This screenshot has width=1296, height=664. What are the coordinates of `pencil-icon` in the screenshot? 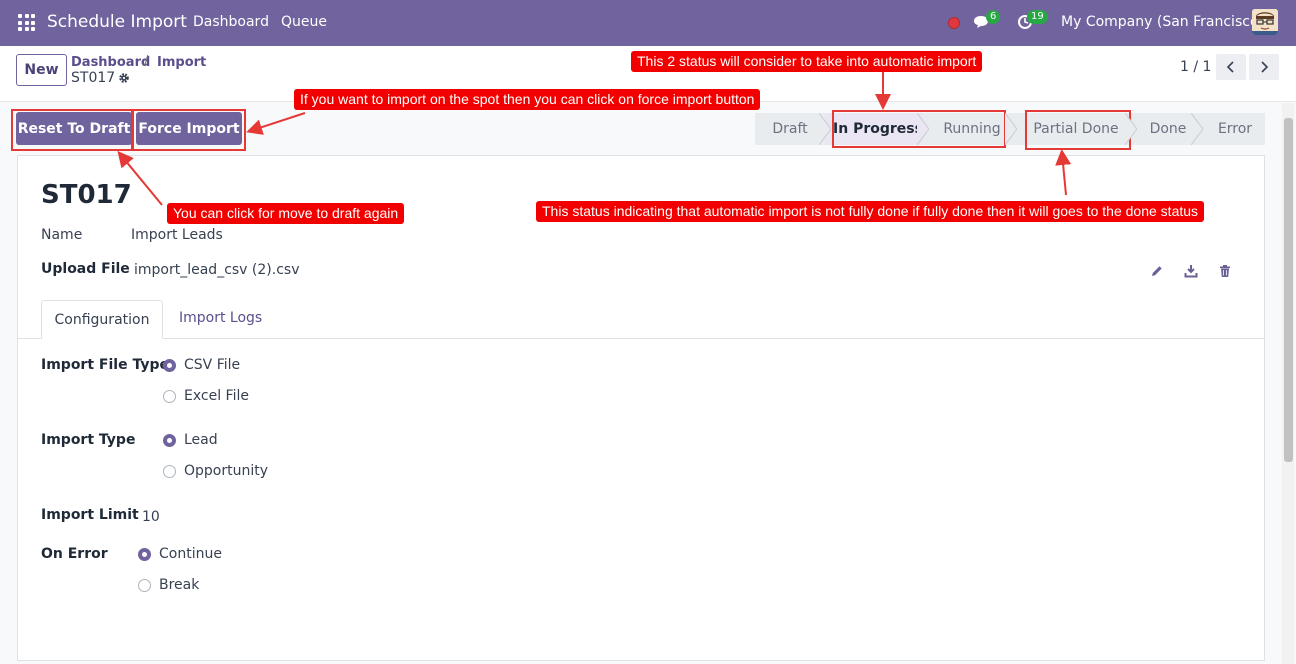 It's located at (1157, 271).